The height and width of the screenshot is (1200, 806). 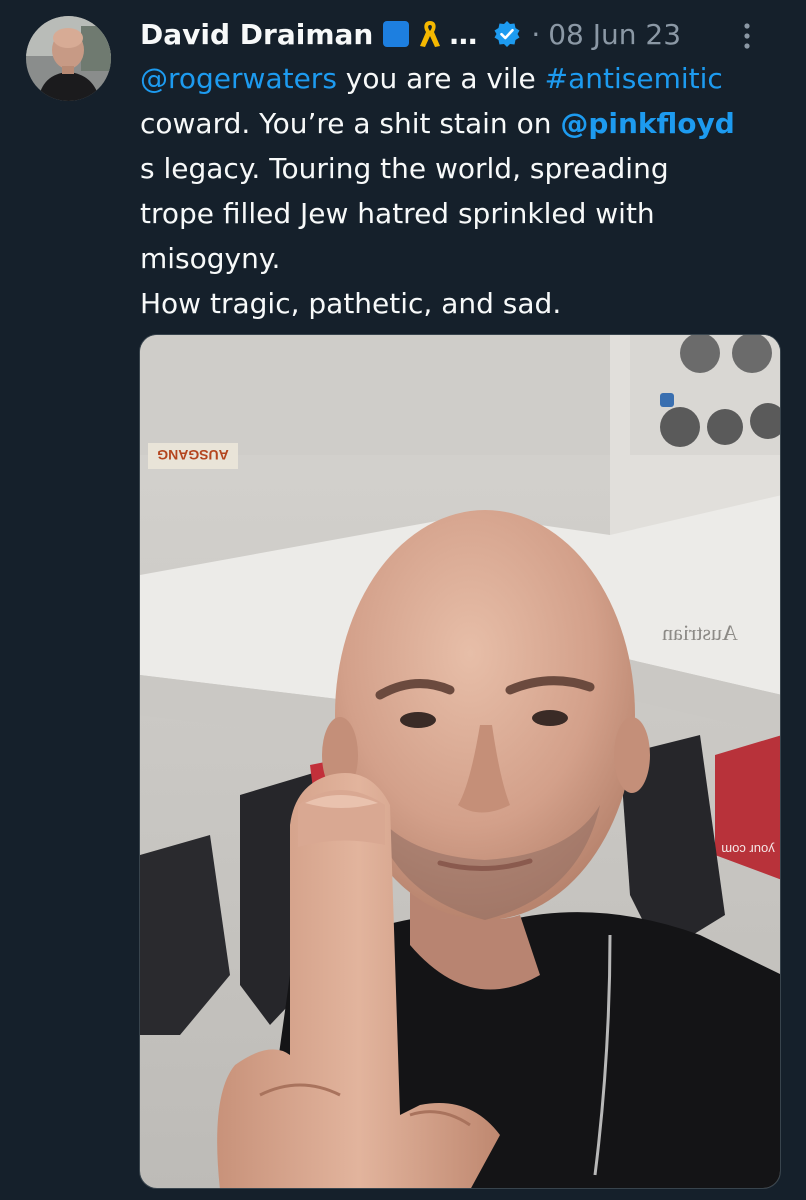 I want to click on tweet-date: 08 Jun 23, so click(x=614, y=34).